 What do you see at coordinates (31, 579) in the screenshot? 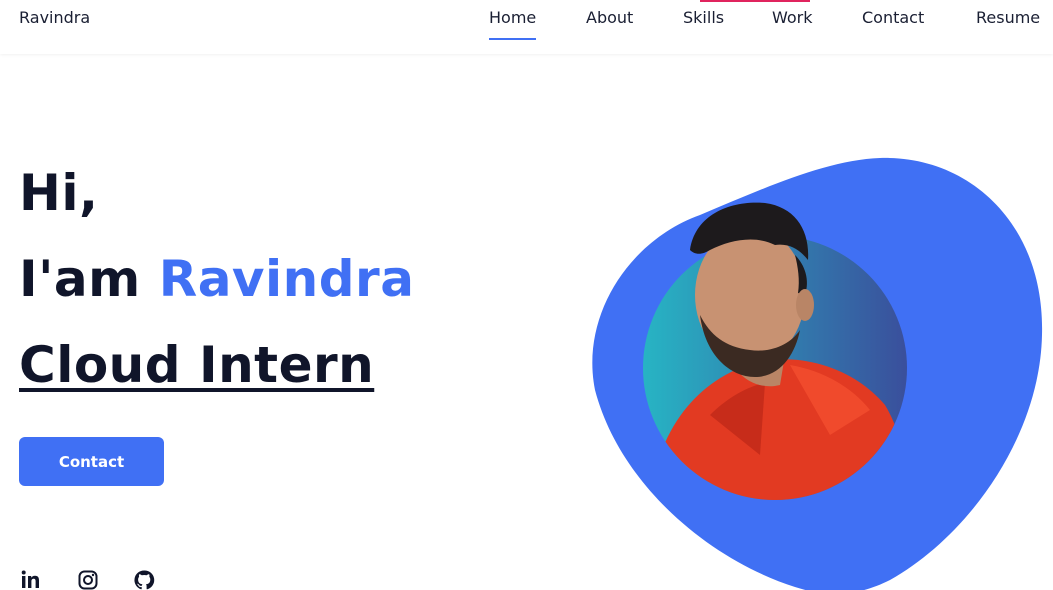
I see `linkedin-icon` at bounding box center [31, 579].